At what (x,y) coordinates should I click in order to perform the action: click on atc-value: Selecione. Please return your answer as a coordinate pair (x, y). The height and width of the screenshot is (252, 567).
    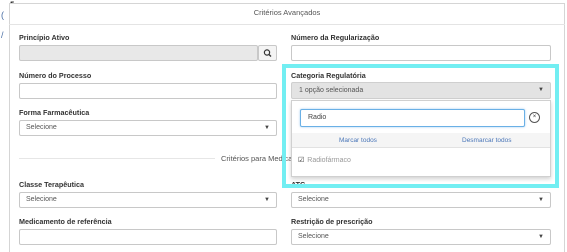
    Looking at the image, I should click on (313, 199).